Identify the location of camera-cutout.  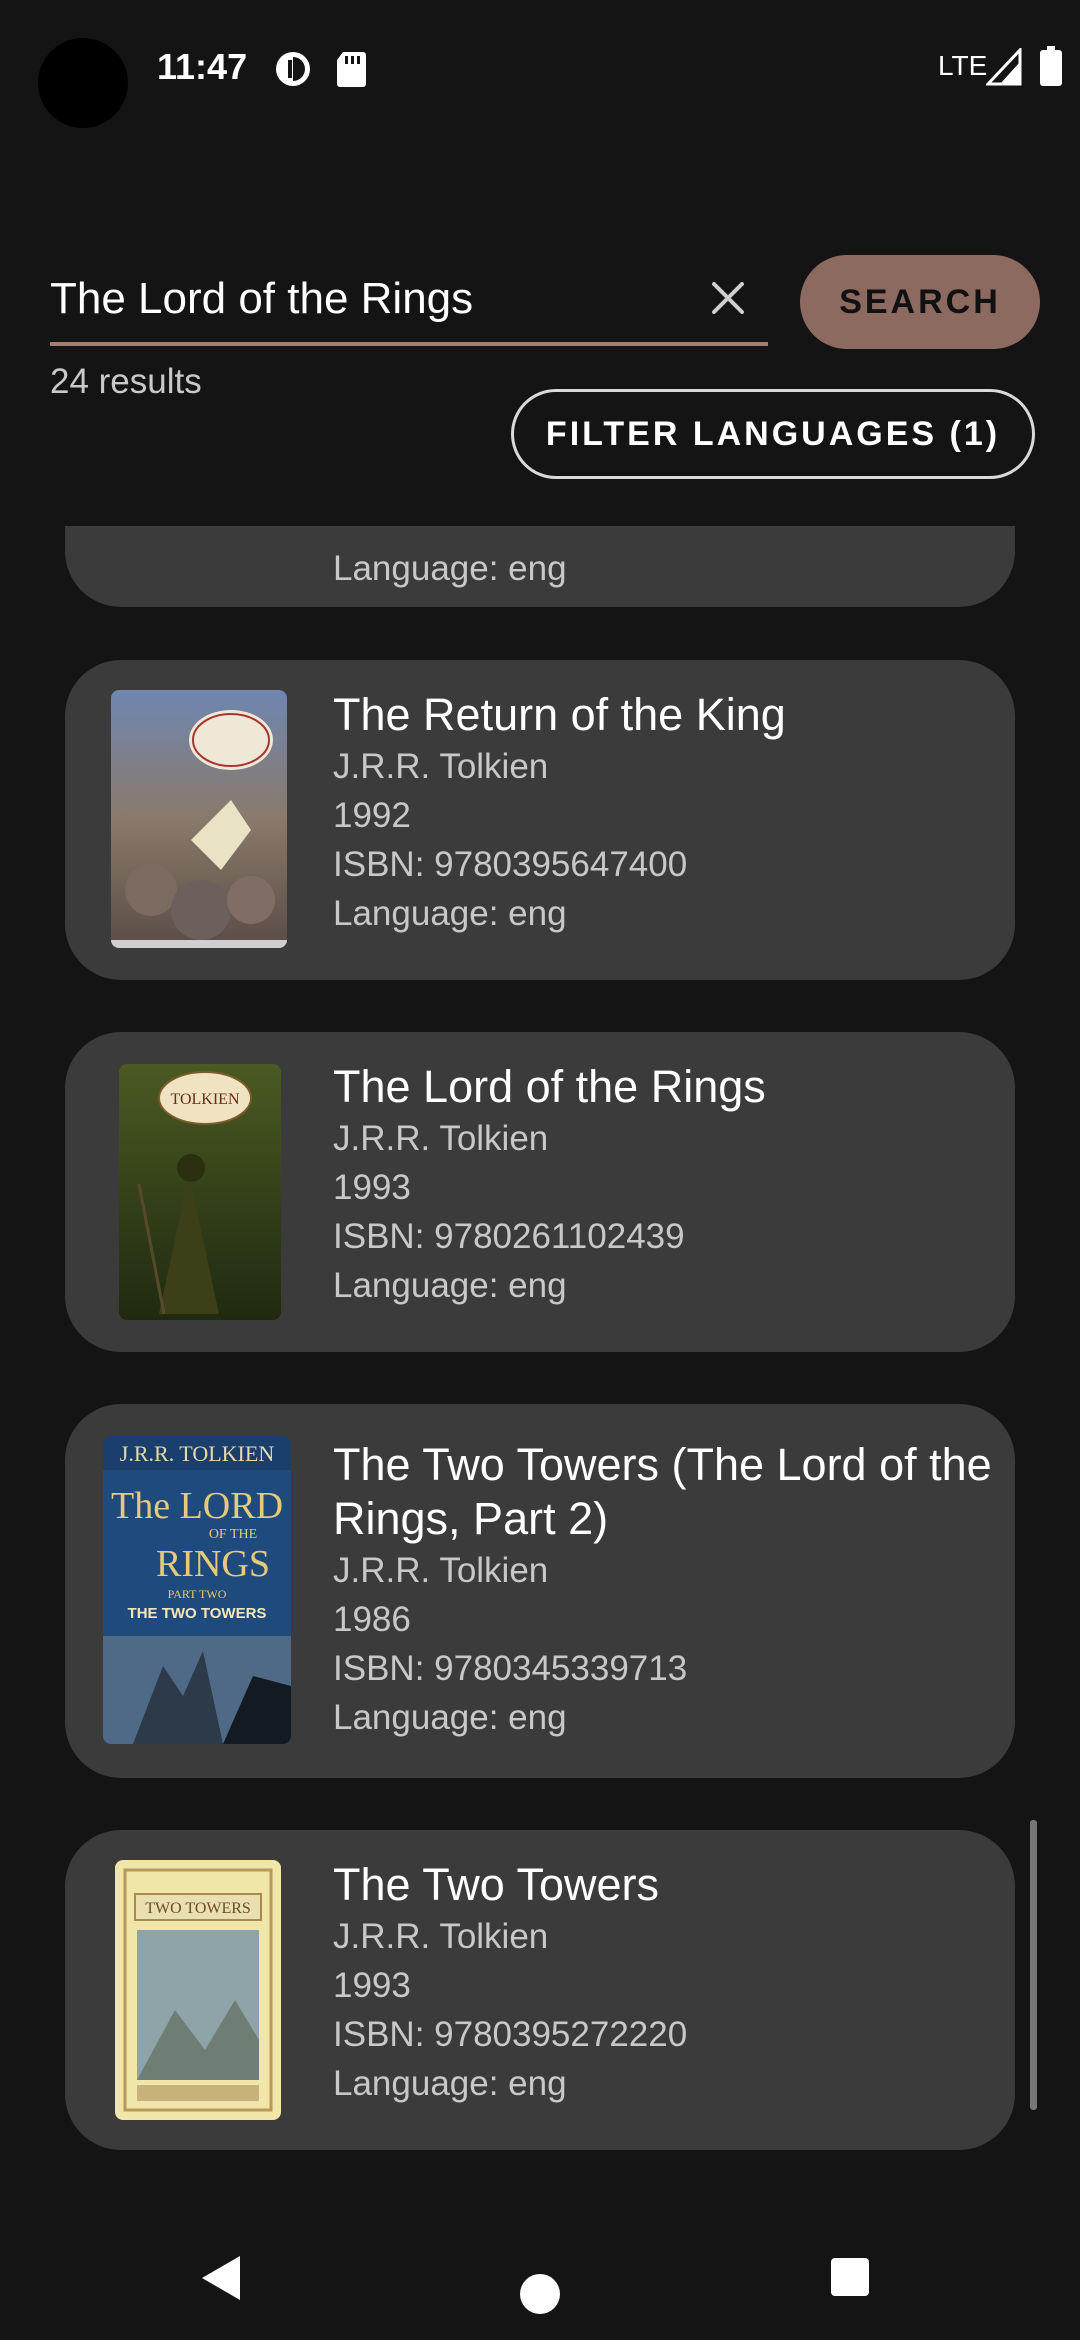
(83, 83).